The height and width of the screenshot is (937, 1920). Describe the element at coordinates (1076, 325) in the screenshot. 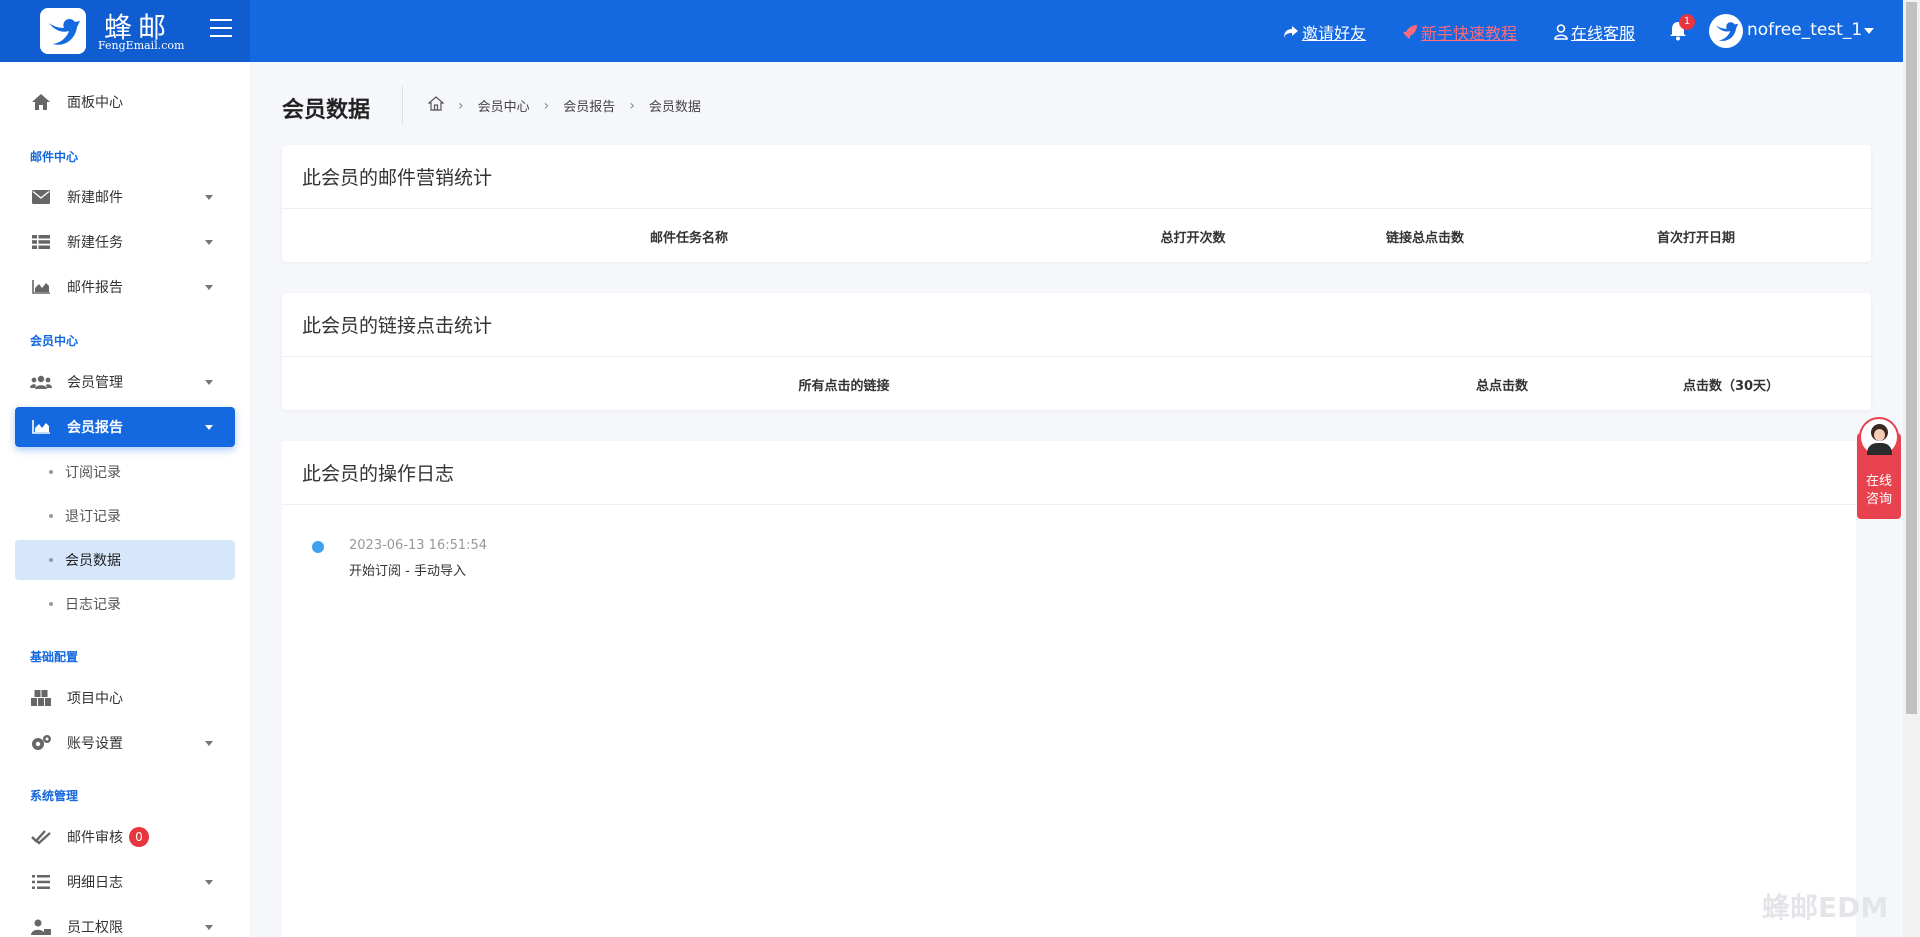

I see `card-title: 此会员的链接点击统计` at that location.